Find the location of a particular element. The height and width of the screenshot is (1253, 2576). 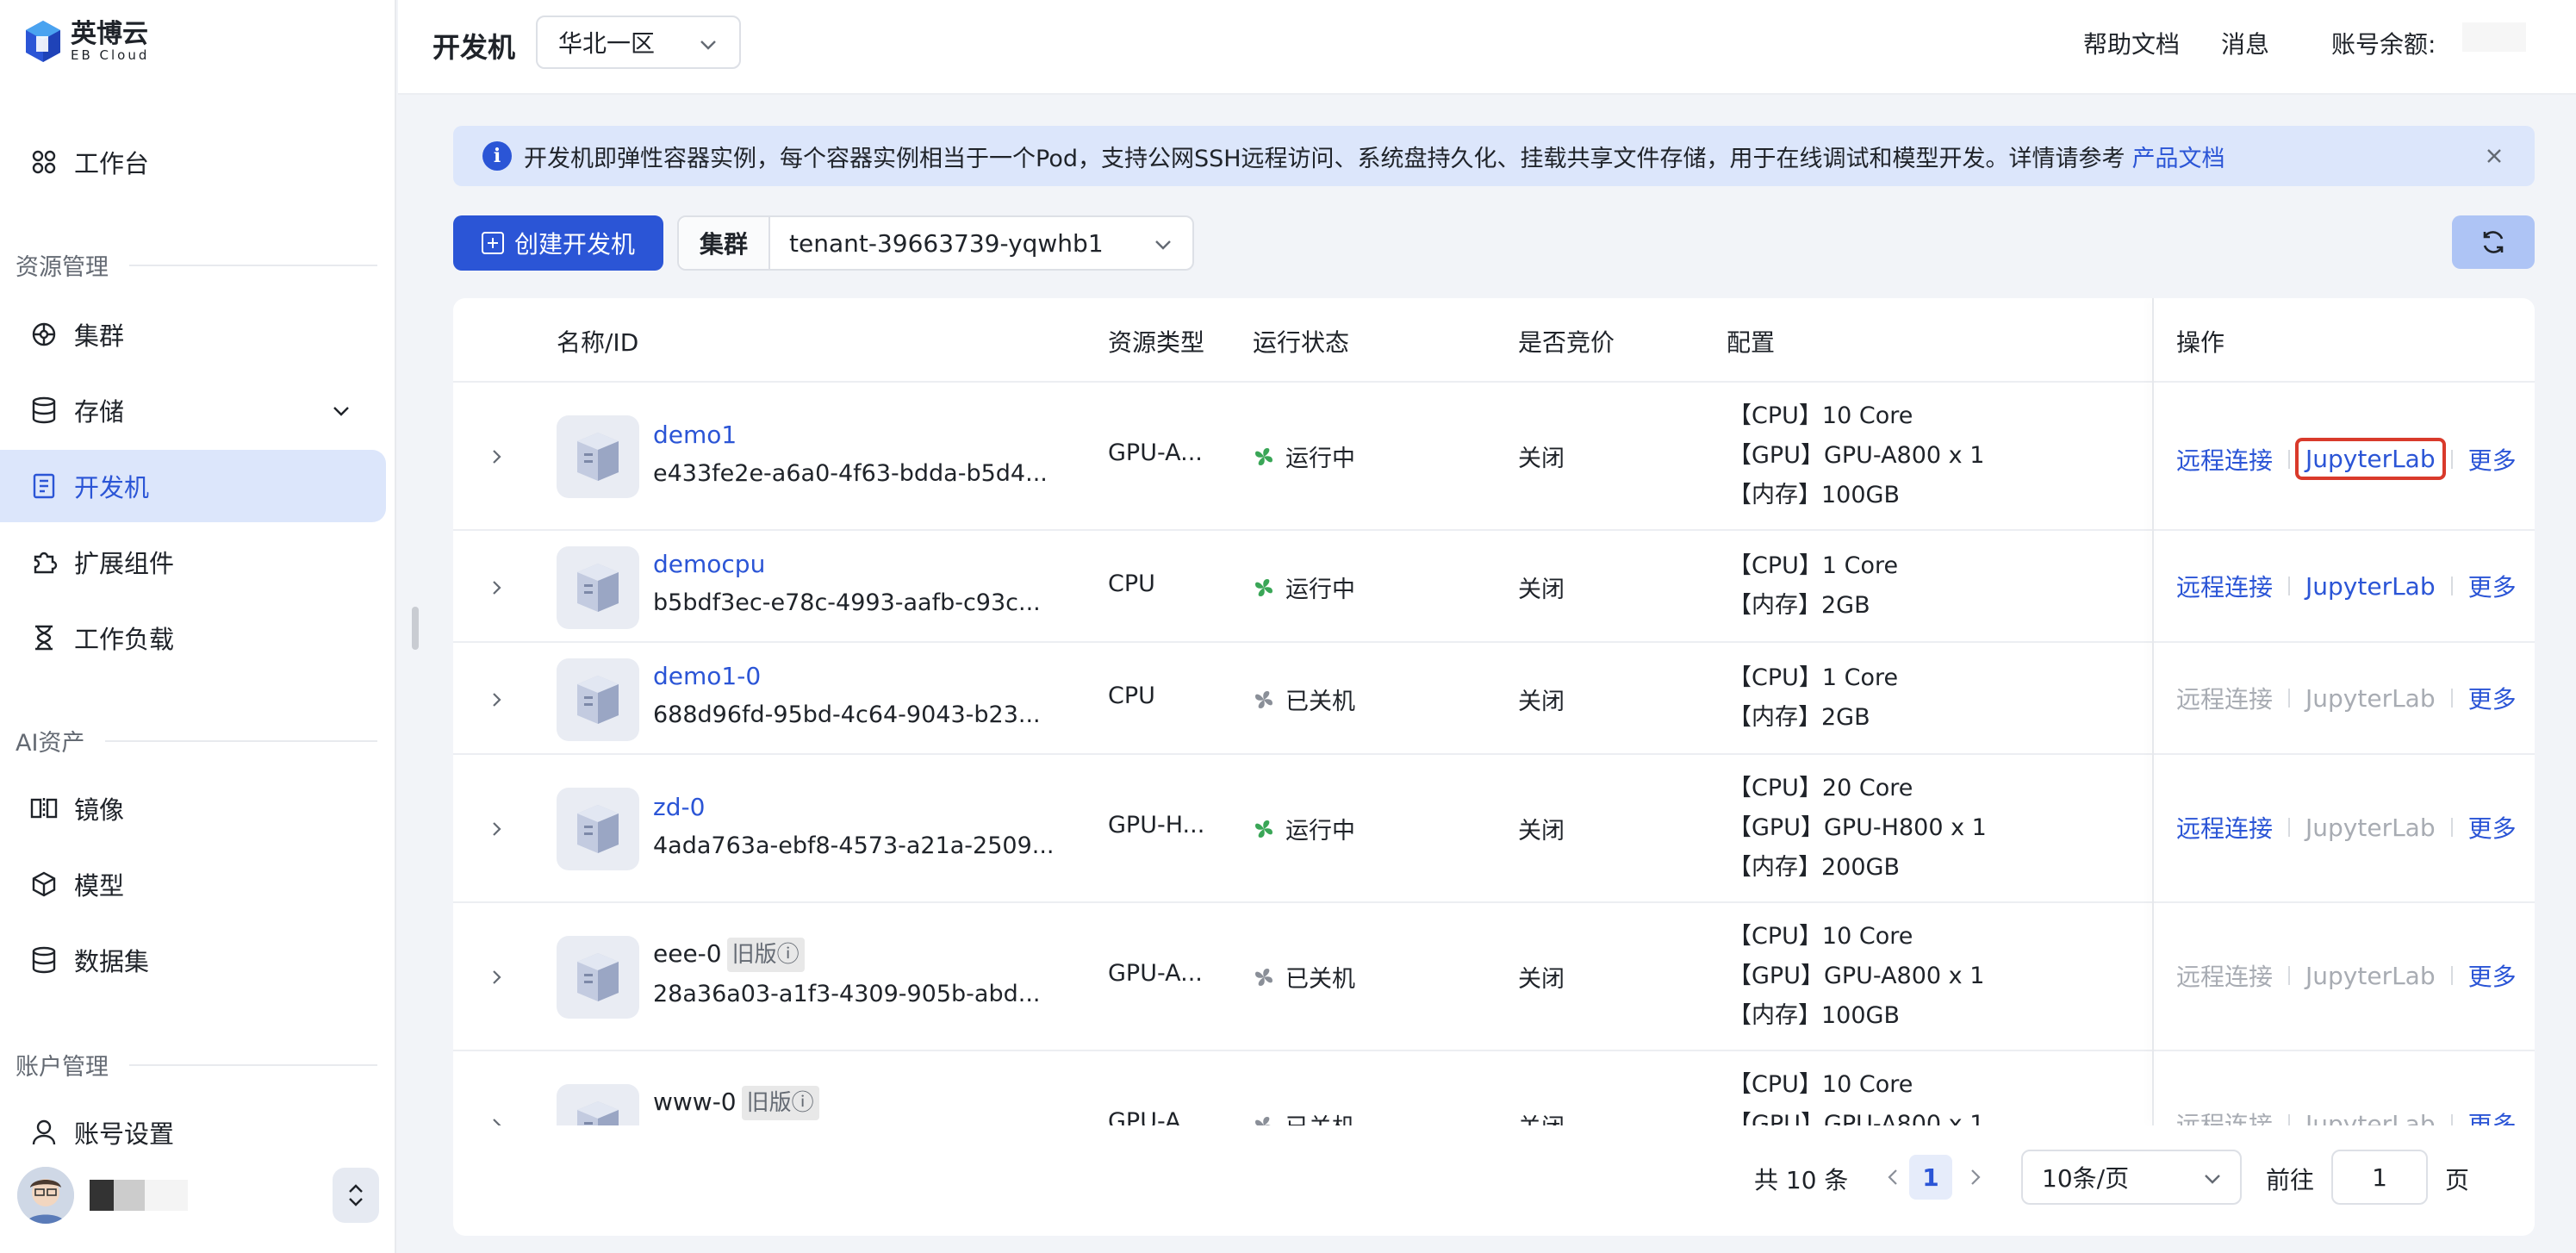

help-docs-link: 帮助文档 is located at coordinates (2131, 43).